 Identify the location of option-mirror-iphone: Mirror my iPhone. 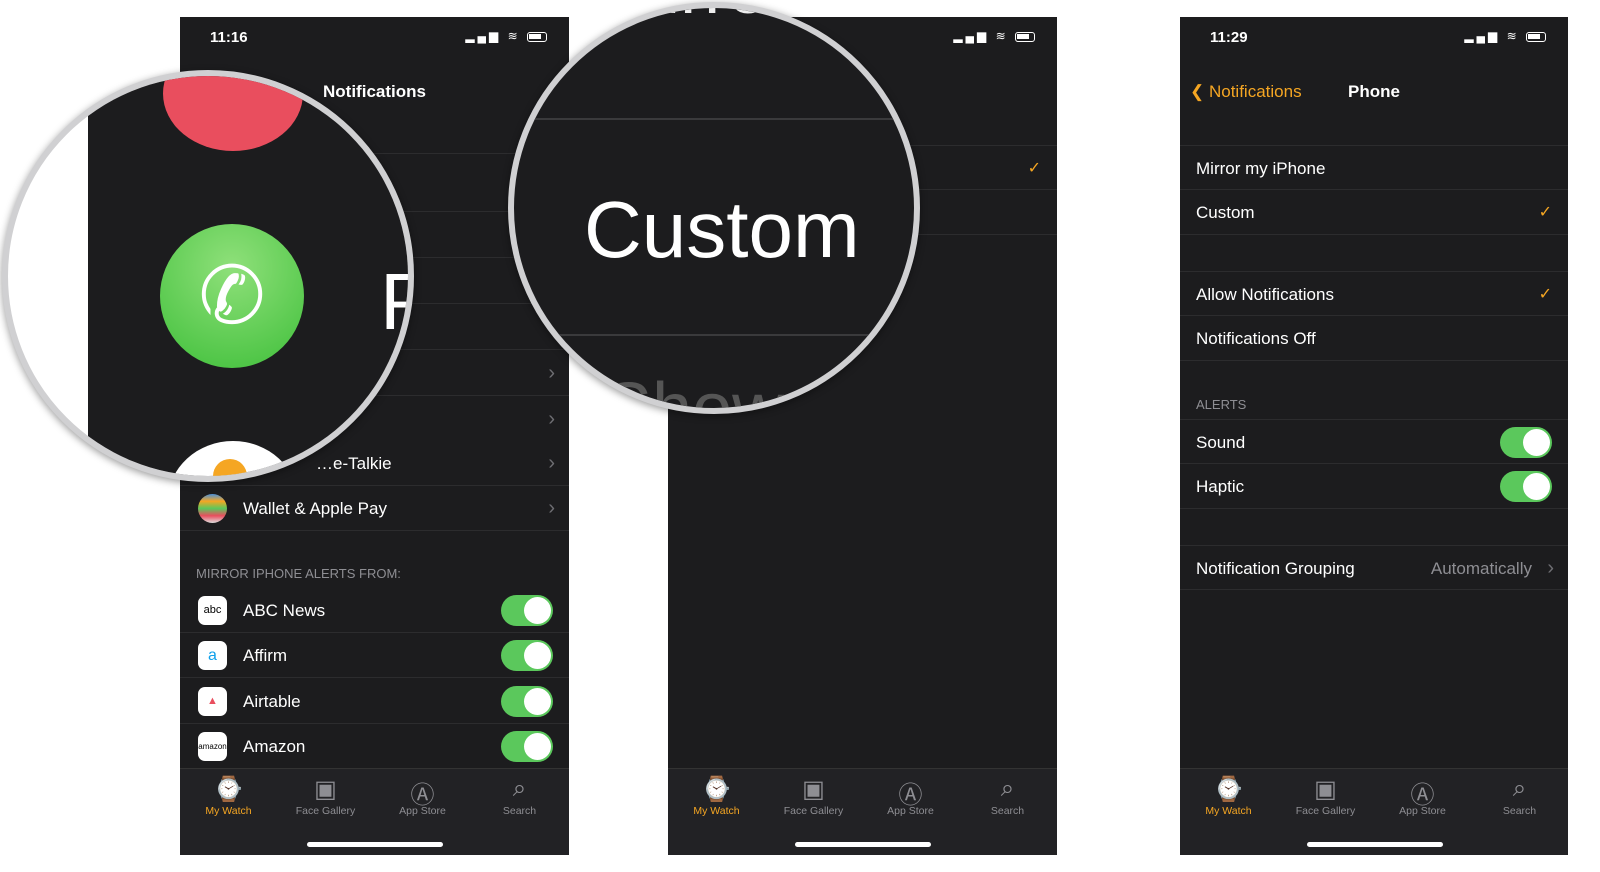
(1374, 167).